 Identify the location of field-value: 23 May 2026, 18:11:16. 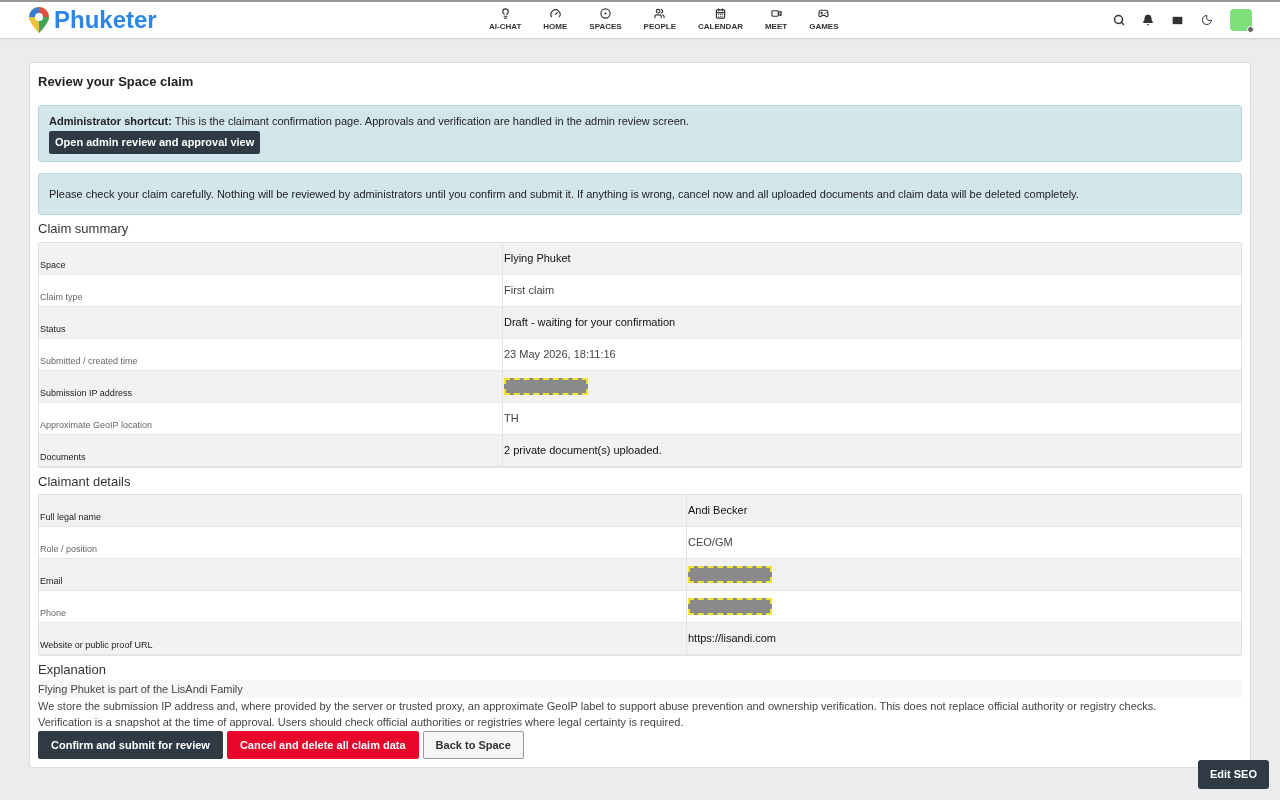
(560, 354).